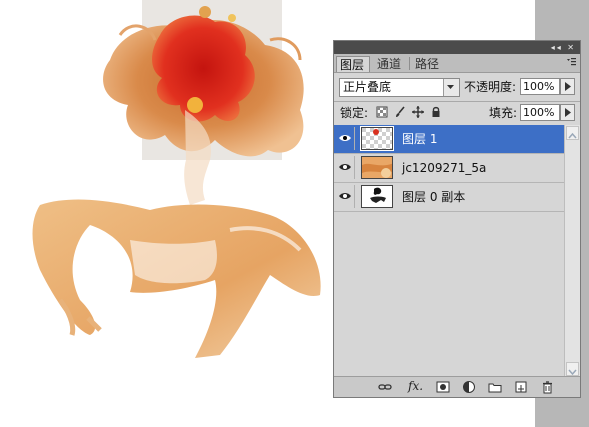  Describe the element at coordinates (418, 112) in the screenshot. I see `lock-move-icon` at that location.